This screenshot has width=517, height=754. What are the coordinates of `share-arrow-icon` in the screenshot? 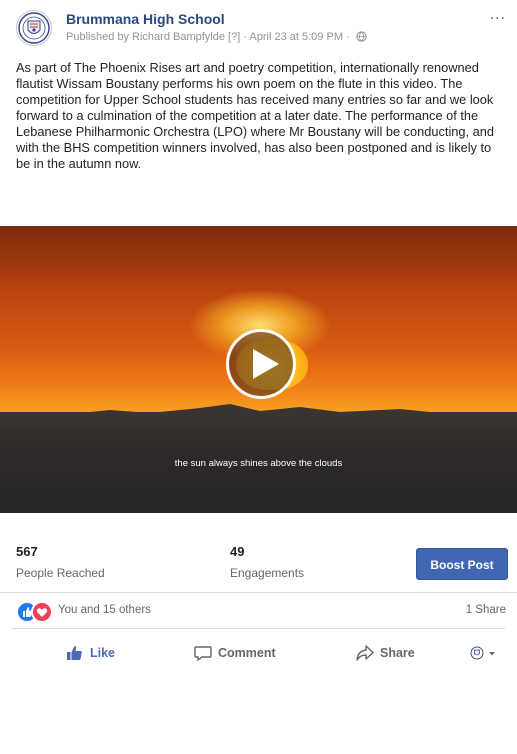 It's located at (365, 653).